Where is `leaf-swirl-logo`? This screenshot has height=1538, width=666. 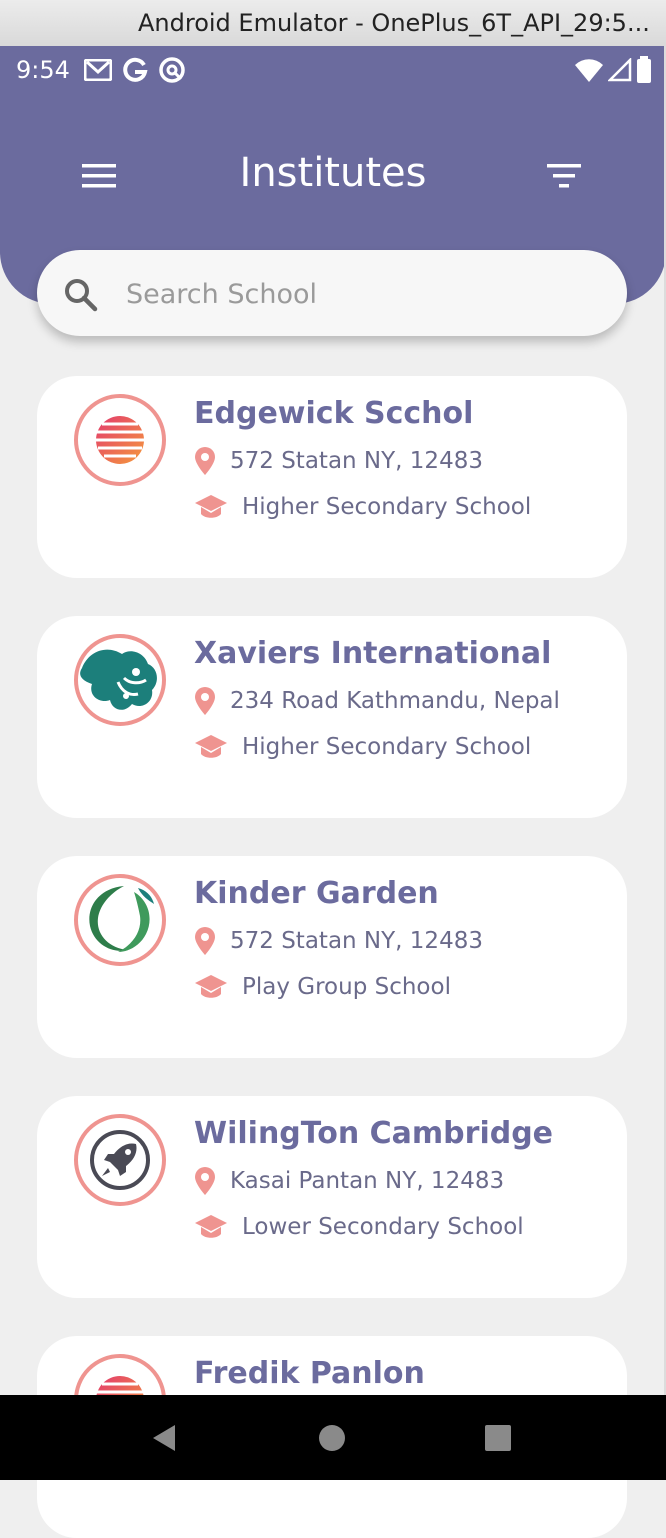 leaf-swirl-logo is located at coordinates (120, 920).